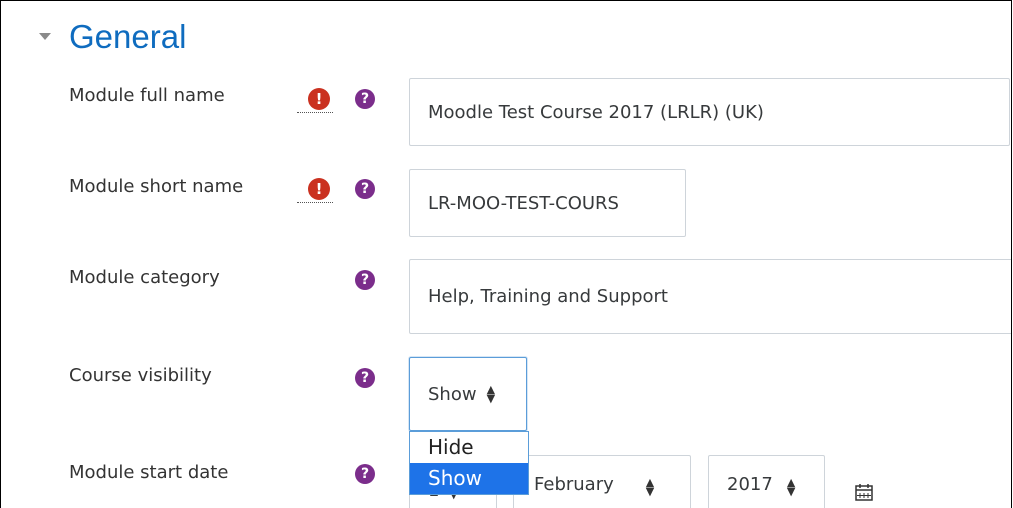 The height and width of the screenshot is (508, 1013). I want to click on visibility-option-hide: Hide, so click(469, 447).